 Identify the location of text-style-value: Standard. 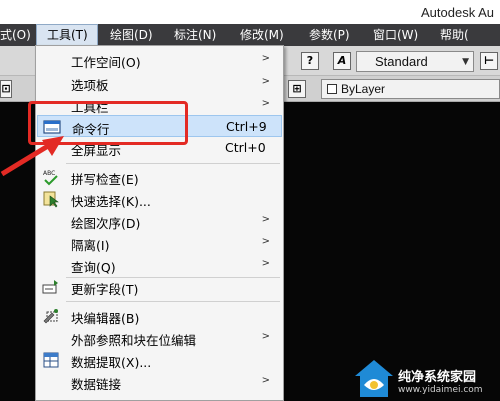
(401, 61).